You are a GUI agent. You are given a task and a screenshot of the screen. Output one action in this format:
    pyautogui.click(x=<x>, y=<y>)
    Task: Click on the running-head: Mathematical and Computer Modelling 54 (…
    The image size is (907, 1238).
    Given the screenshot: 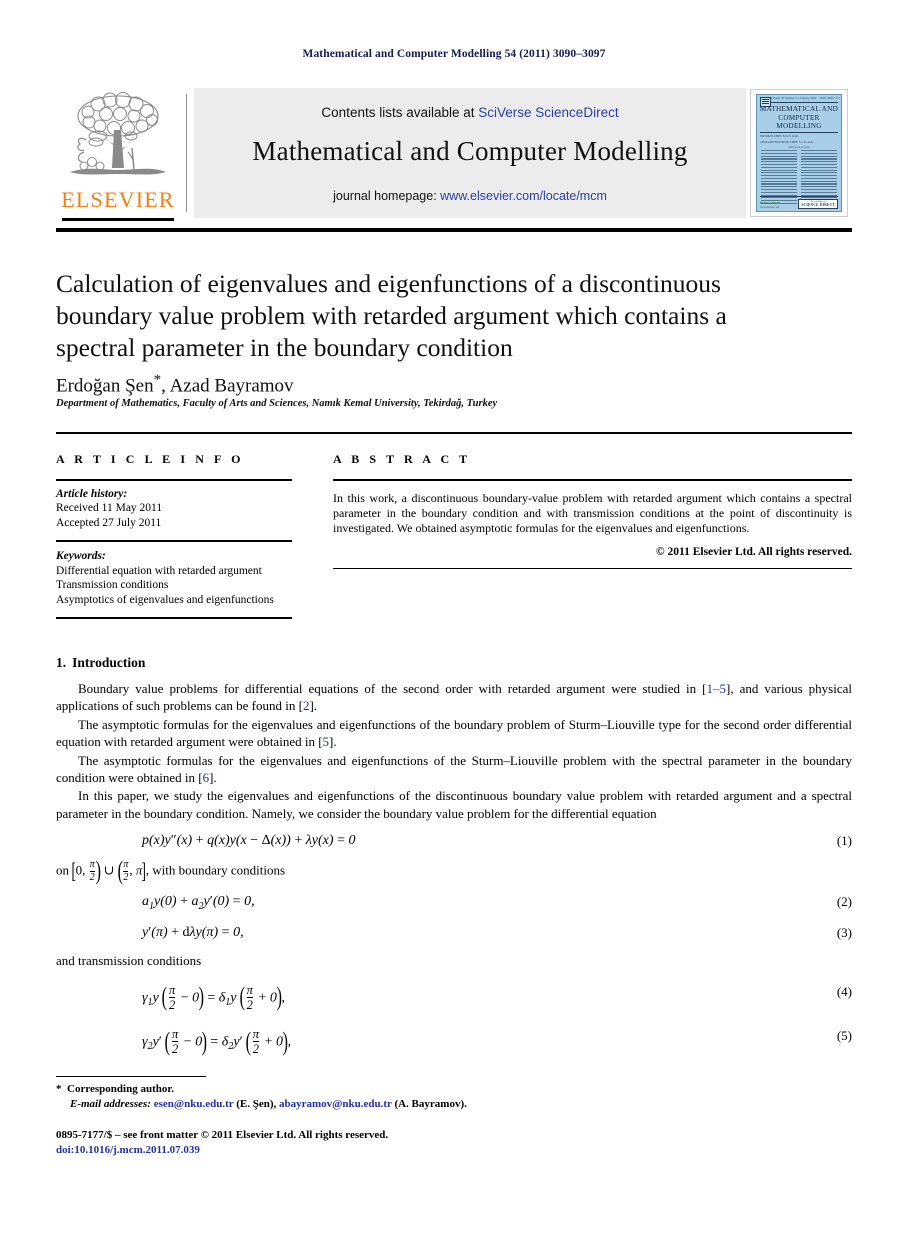 What is the action you would take?
    pyautogui.click(x=454, y=54)
    